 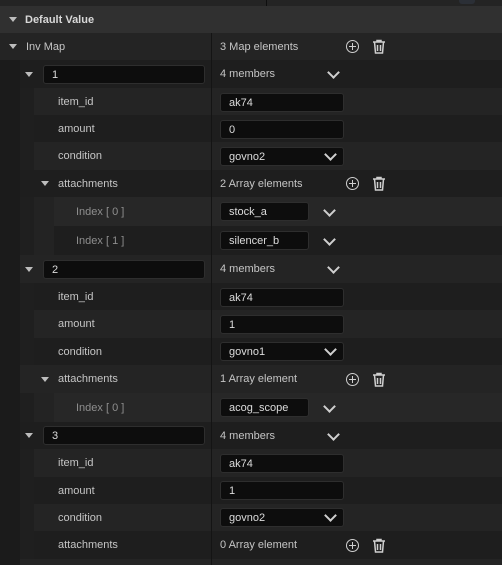 What do you see at coordinates (251, 19) in the screenshot?
I see `category-header: Default Value` at bounding box center [251, 19].